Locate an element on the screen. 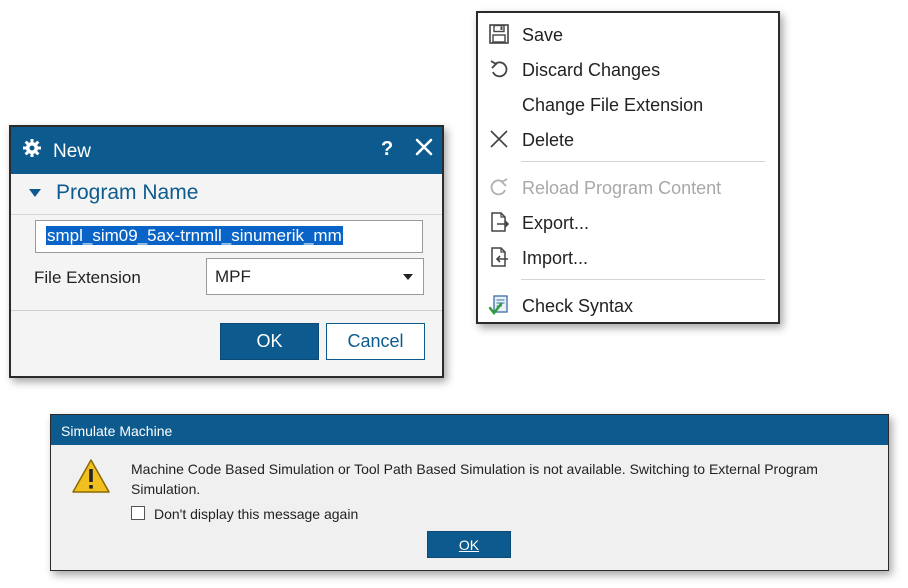  program-name-input: smpl_sim09_5ax-trnmll_sinumerik_mm is located at coordinates (229, 236).